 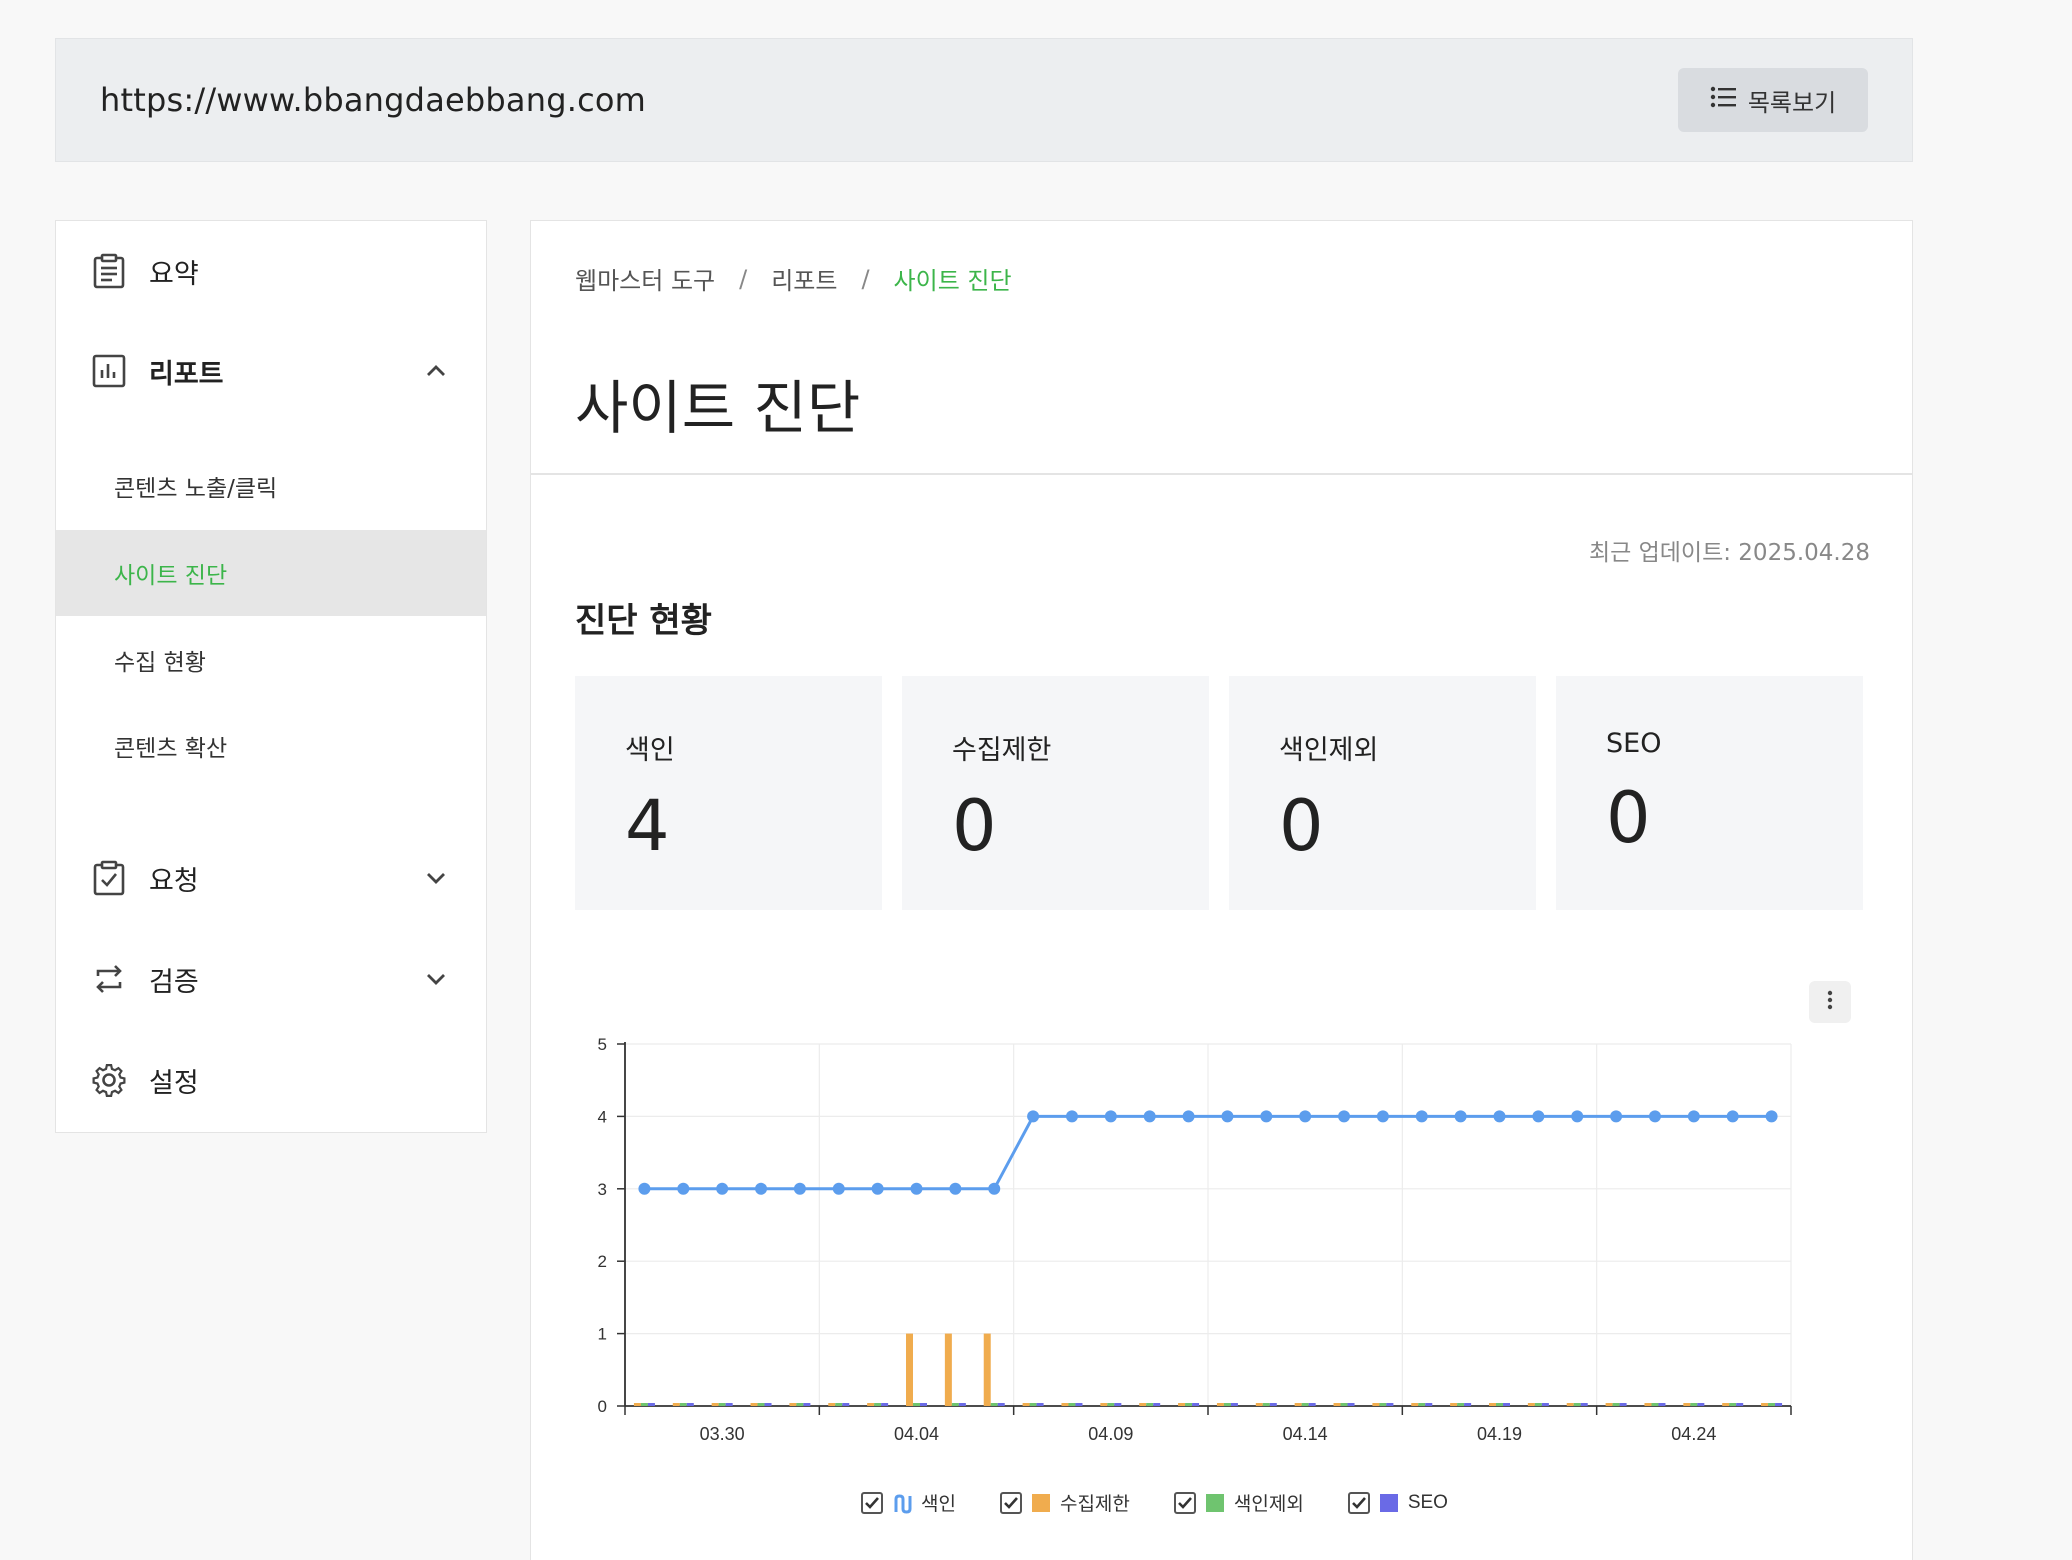 What do you see at coordinates (271, 271) in the screenshot?
I see `sidebar-item-summary: 요약` at bounding box center [271, 271].